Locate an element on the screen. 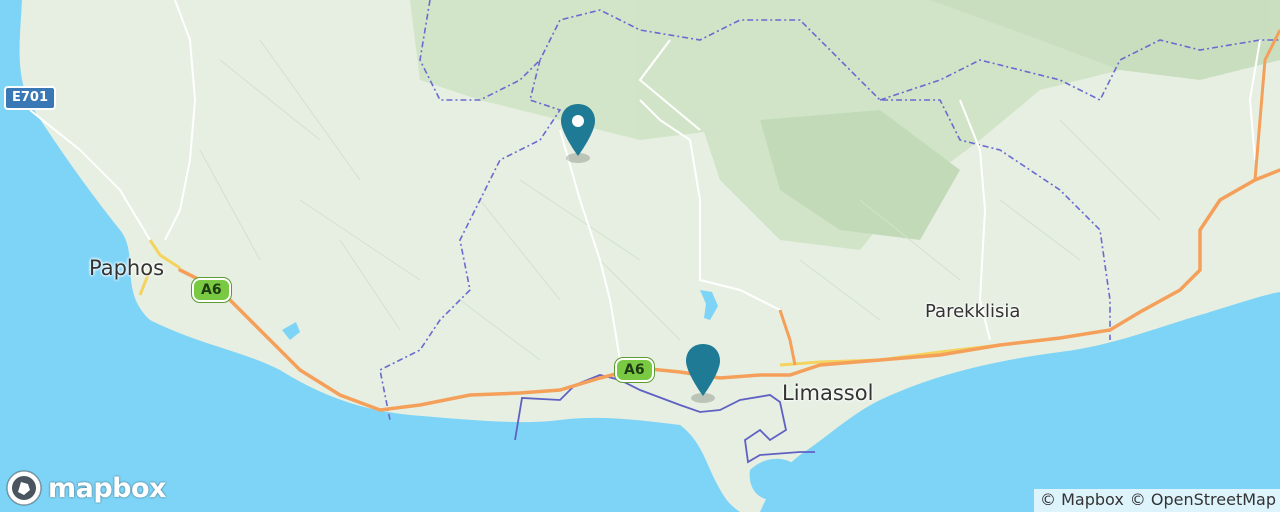 Image resolution: width=1280 pixels, height=512 pixels. attribution-osm-link: © OpenStreetMap is located at coordinates (1203, 499).